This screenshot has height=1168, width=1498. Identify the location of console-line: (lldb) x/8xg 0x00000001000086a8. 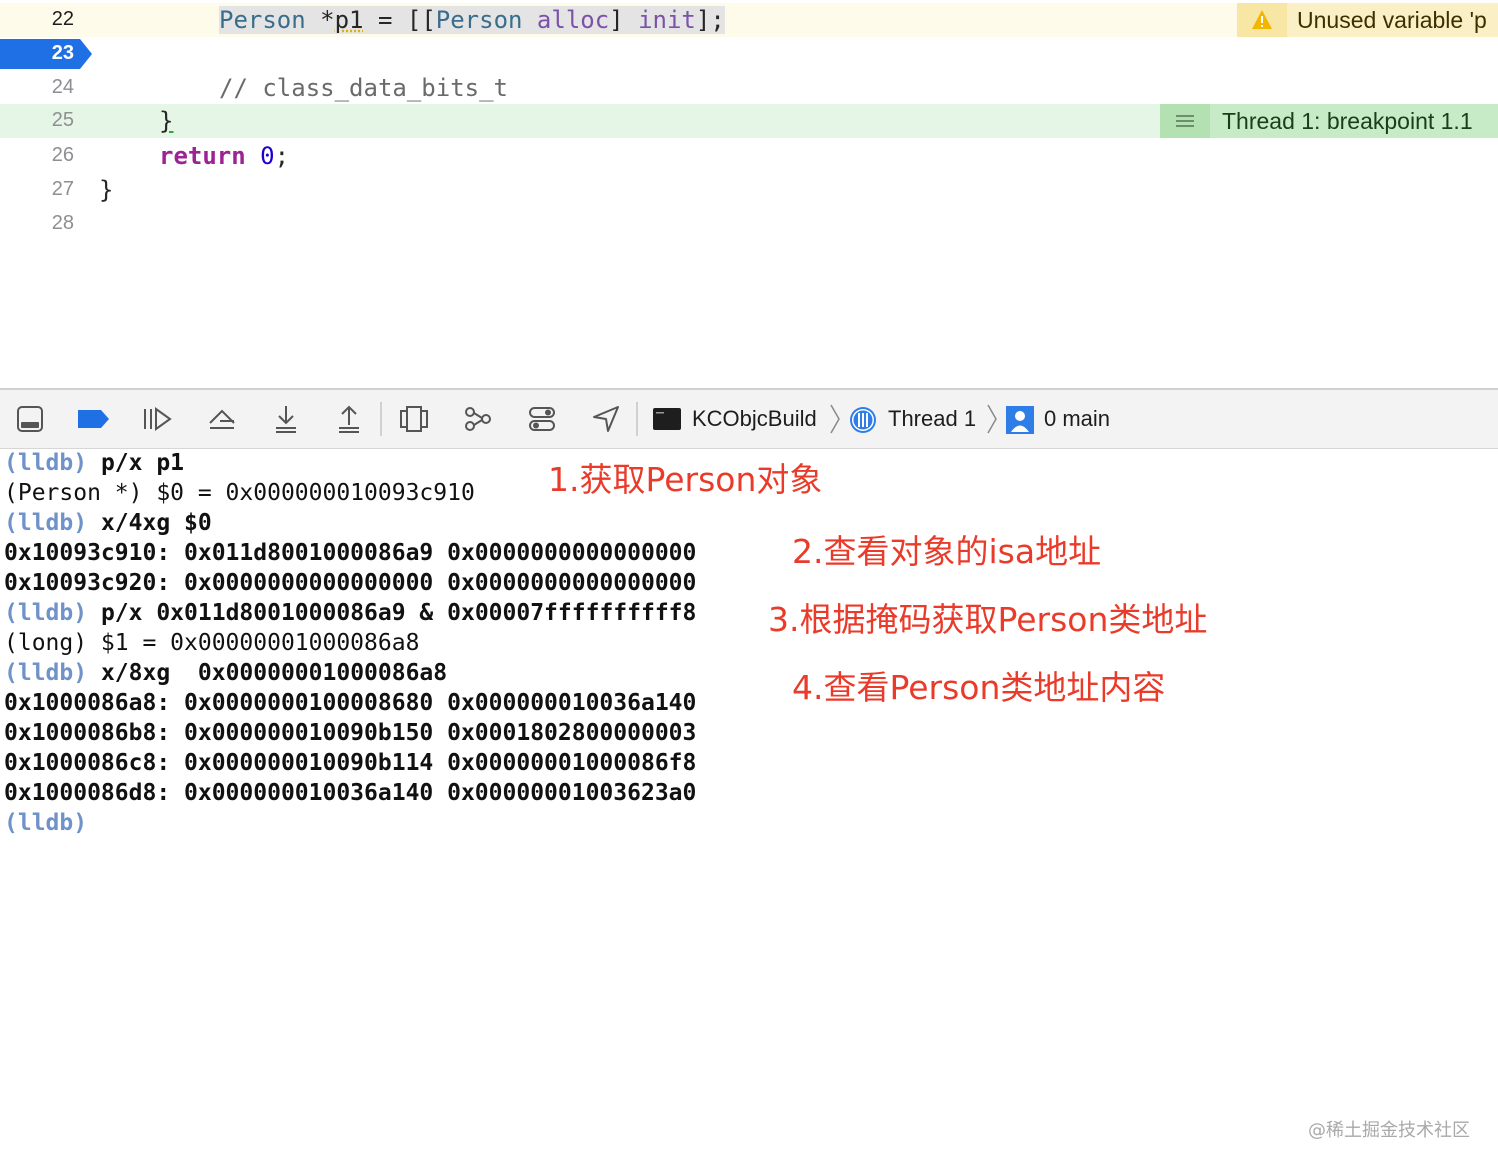
(225, 673).